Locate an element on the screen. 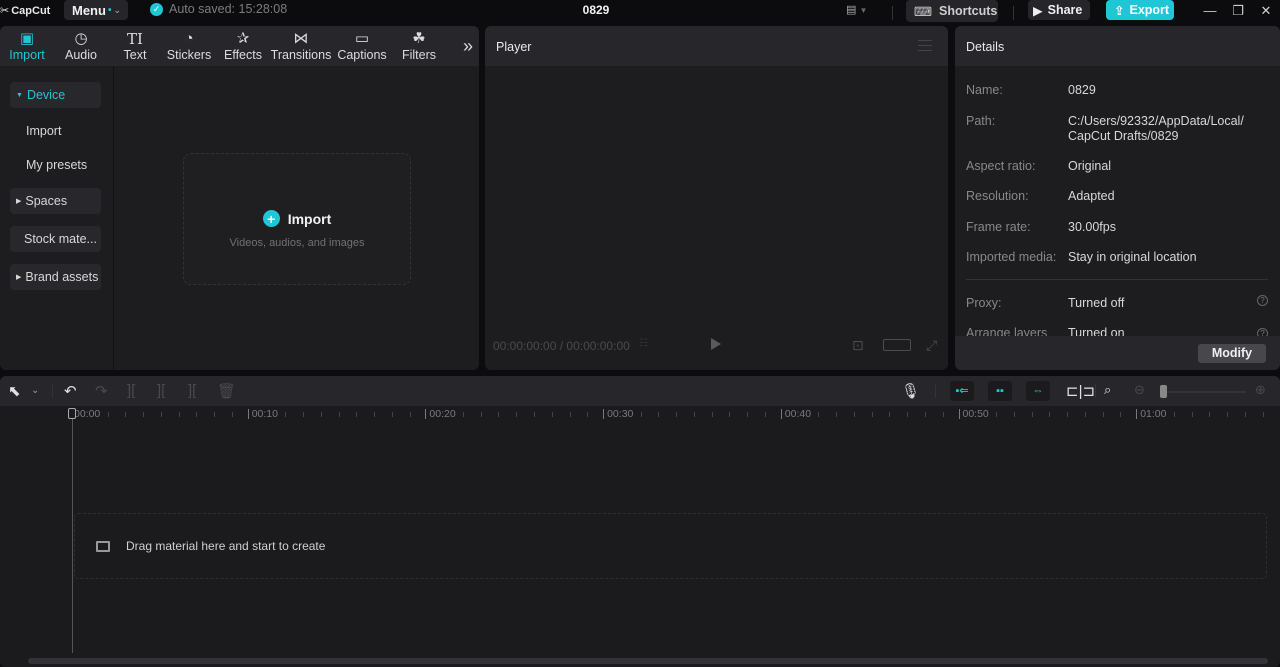  undo-icon: ↶ is located at coordinates (70, 391).